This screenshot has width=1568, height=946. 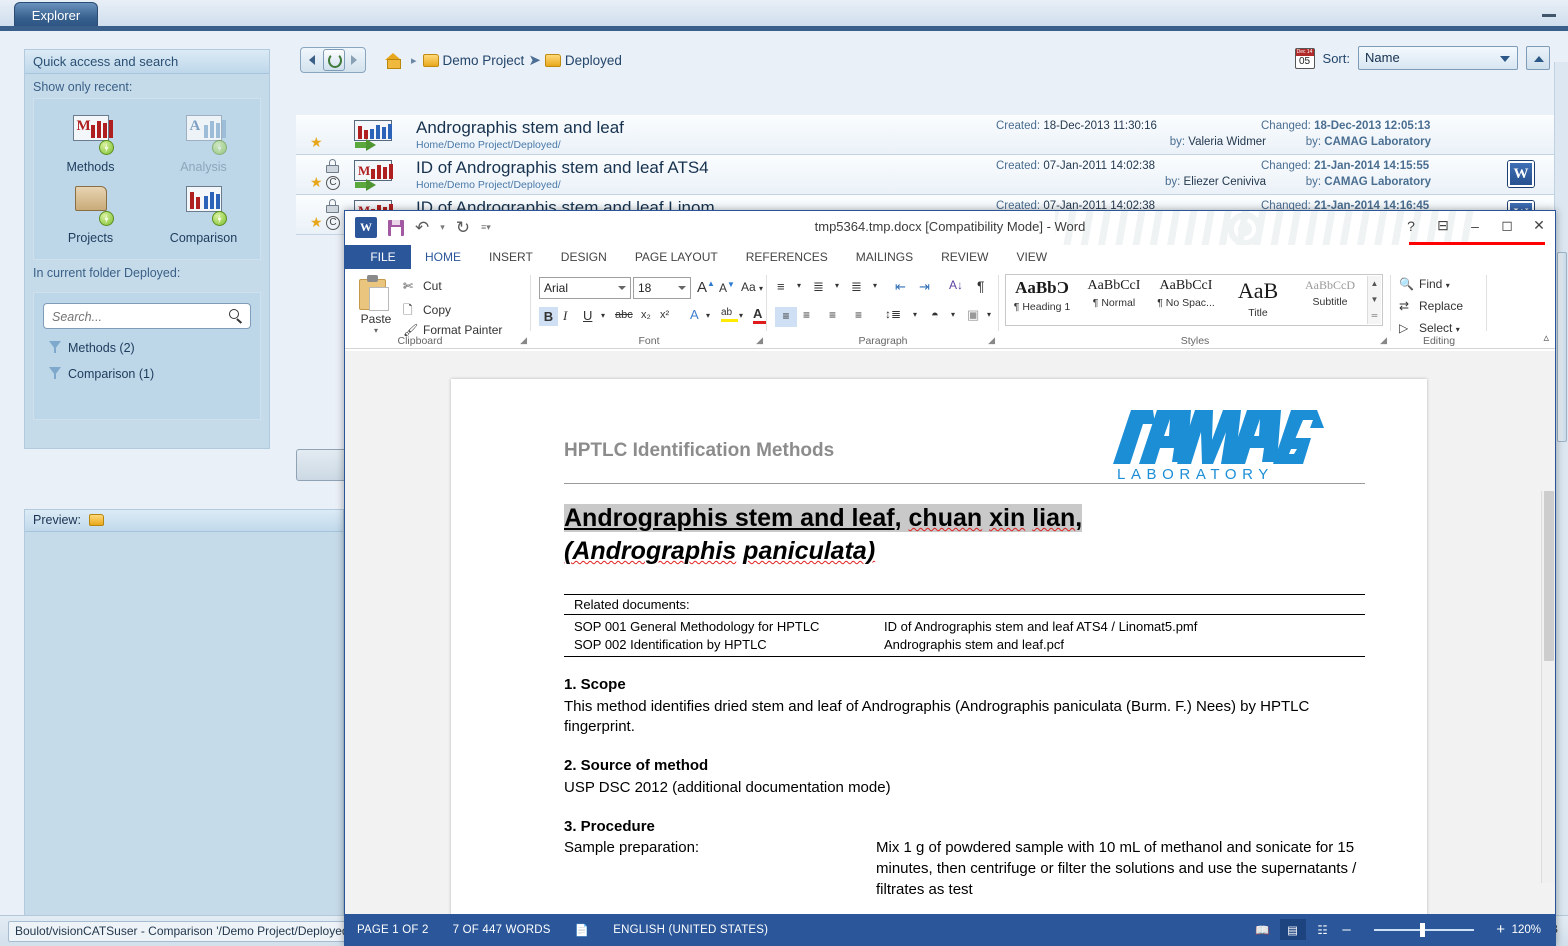 What do you see at coordinates (1538, 58) in the screenshot?
I see `sort-direction-button` at bounding box center [1538, 58].